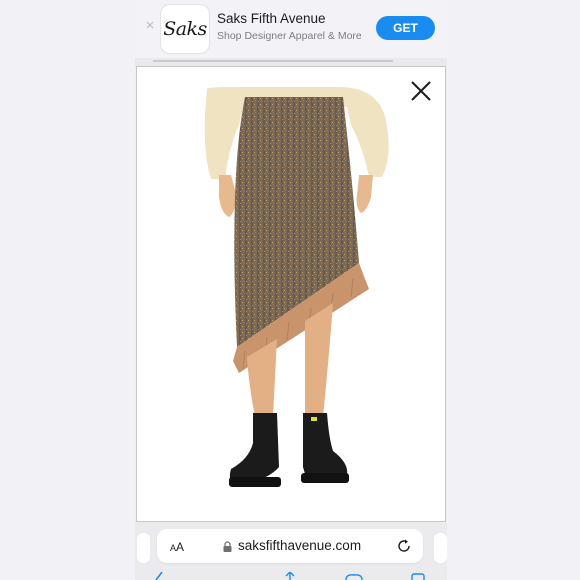 Image resolution: width=580 pixels, height=580 pixels. I want to click on tabs-icon, so click(418, 576).